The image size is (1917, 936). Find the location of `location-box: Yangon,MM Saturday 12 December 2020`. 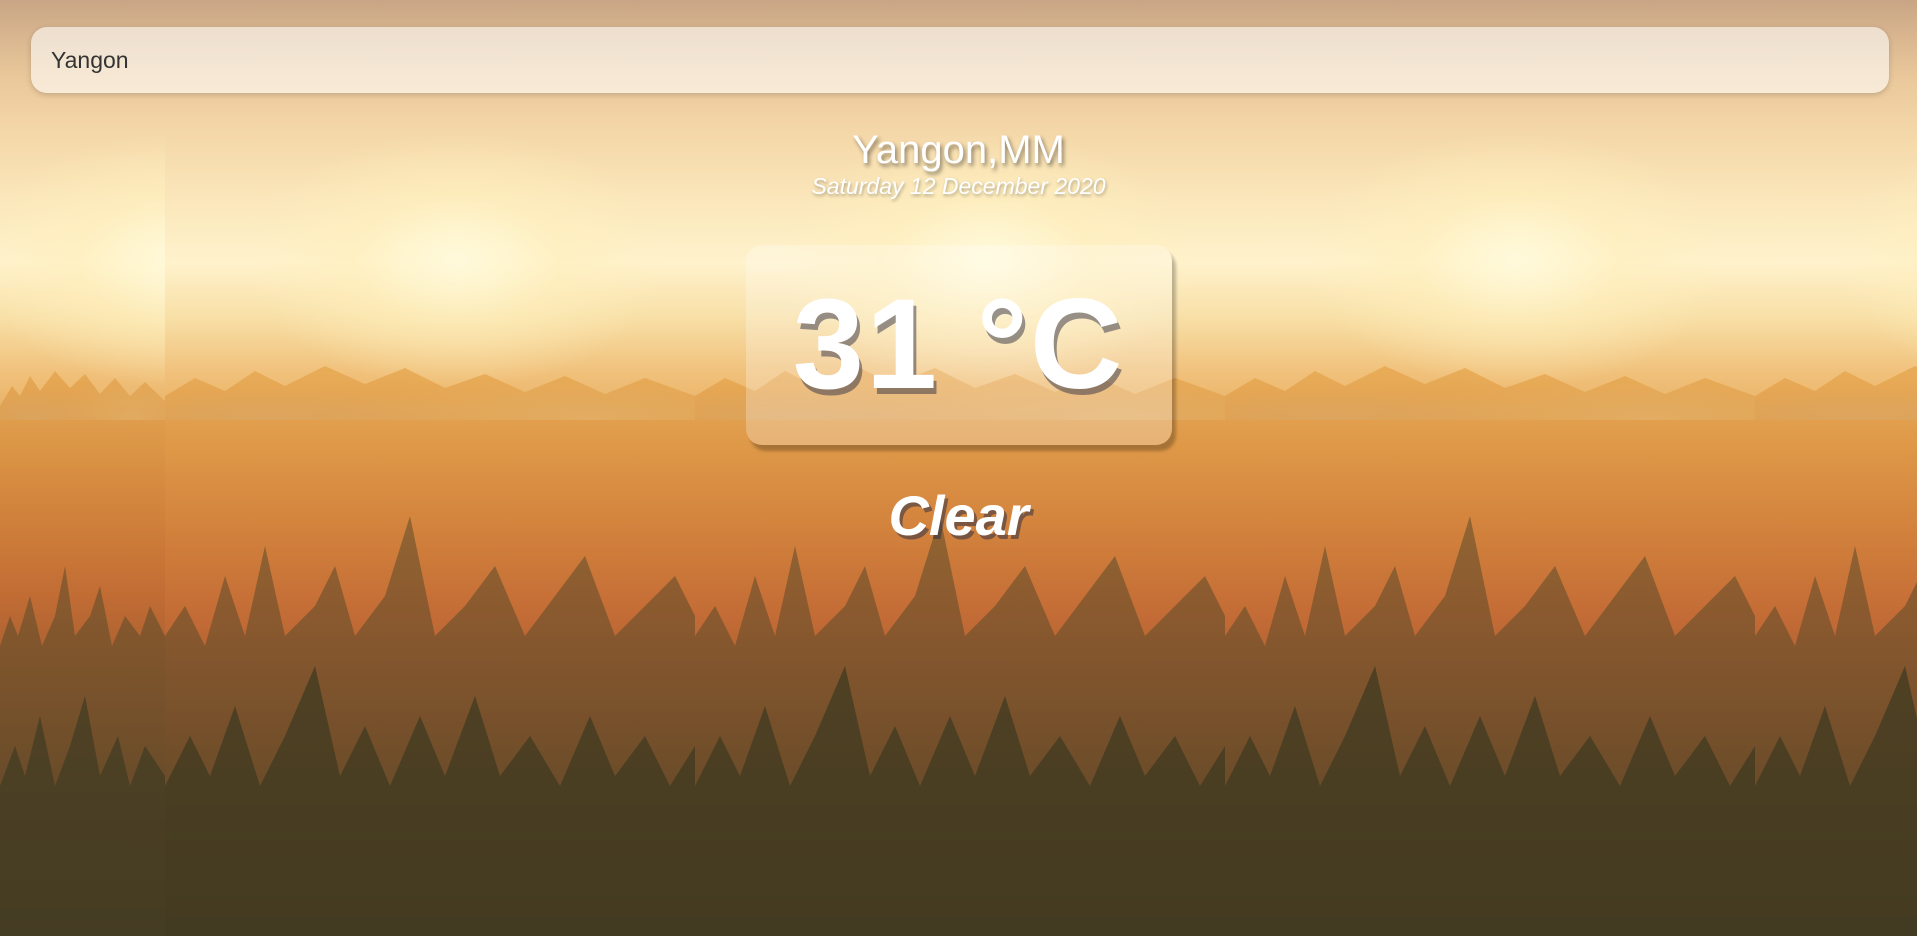

location-box: Yangon,MM Saturday 12 December 2020 is located at coordinates (958, 164).